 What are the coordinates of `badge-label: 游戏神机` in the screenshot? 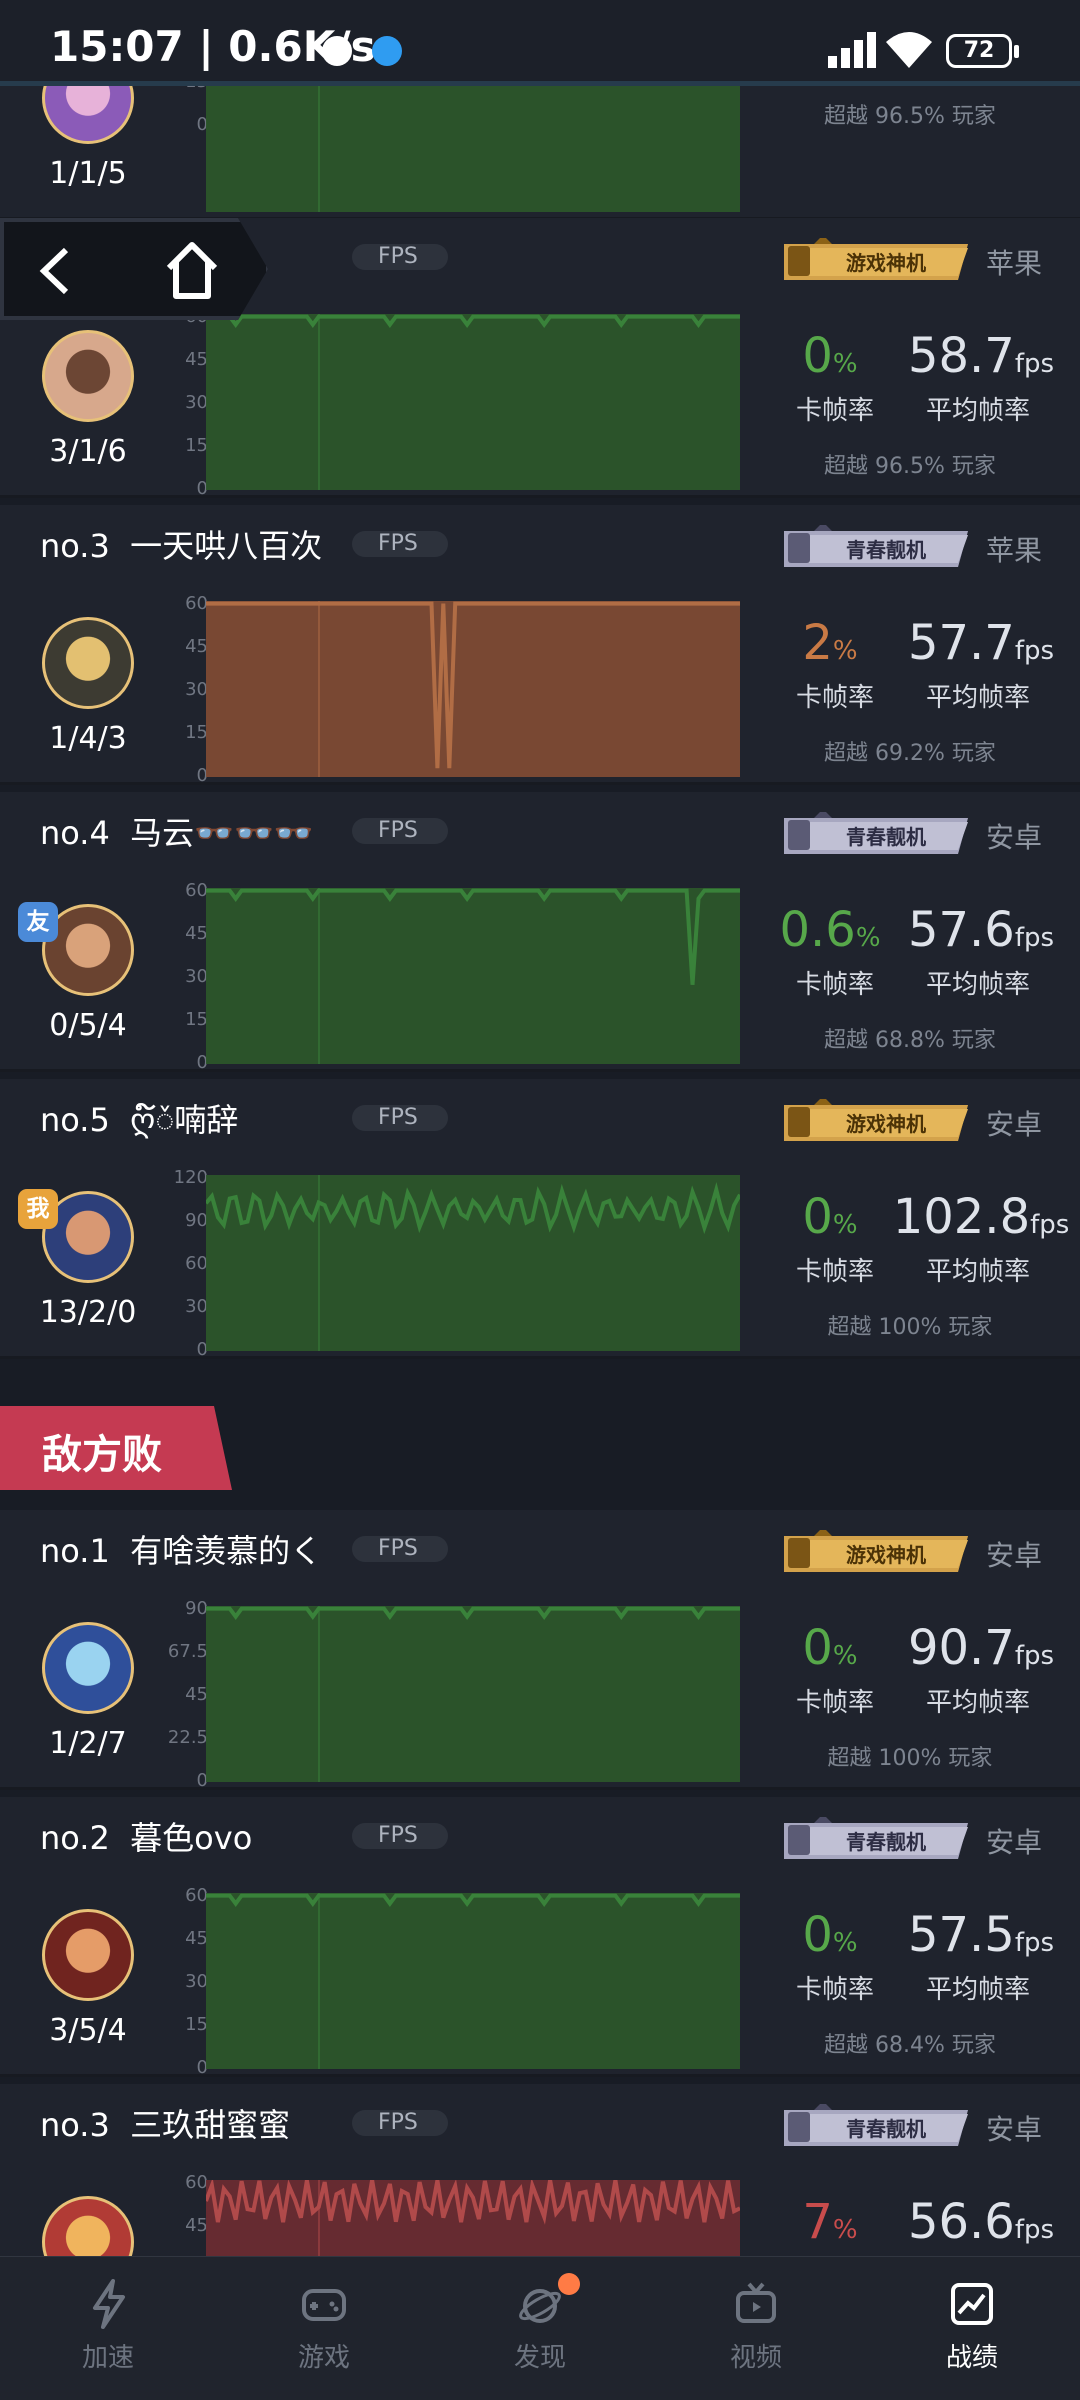 It's located at (886, 1124).